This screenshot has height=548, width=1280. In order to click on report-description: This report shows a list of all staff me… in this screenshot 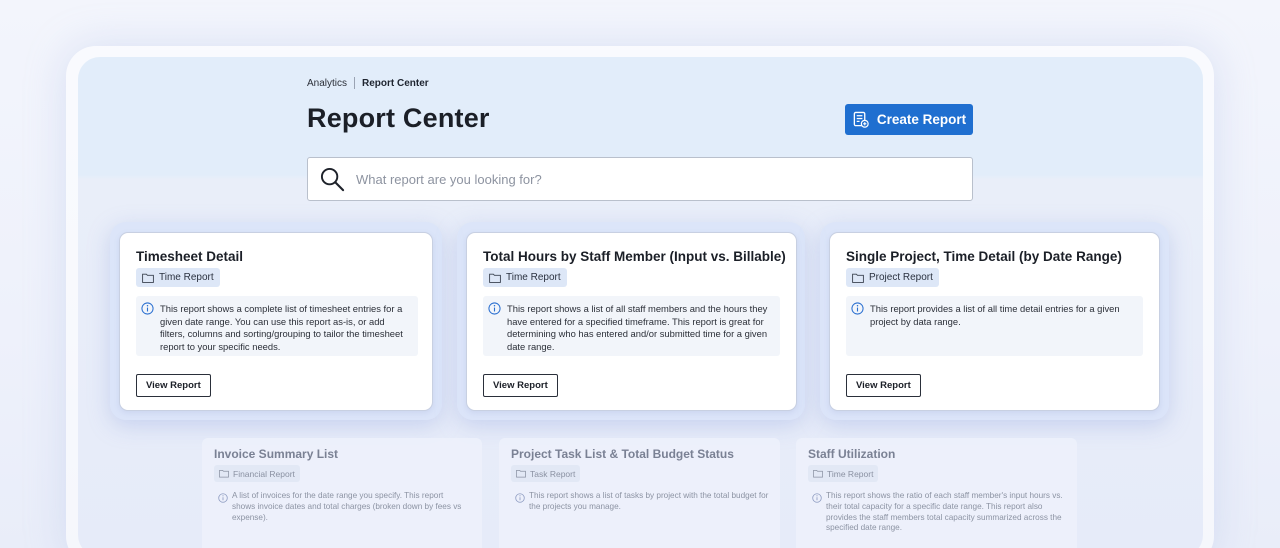, I will do `click(631, 326)`.